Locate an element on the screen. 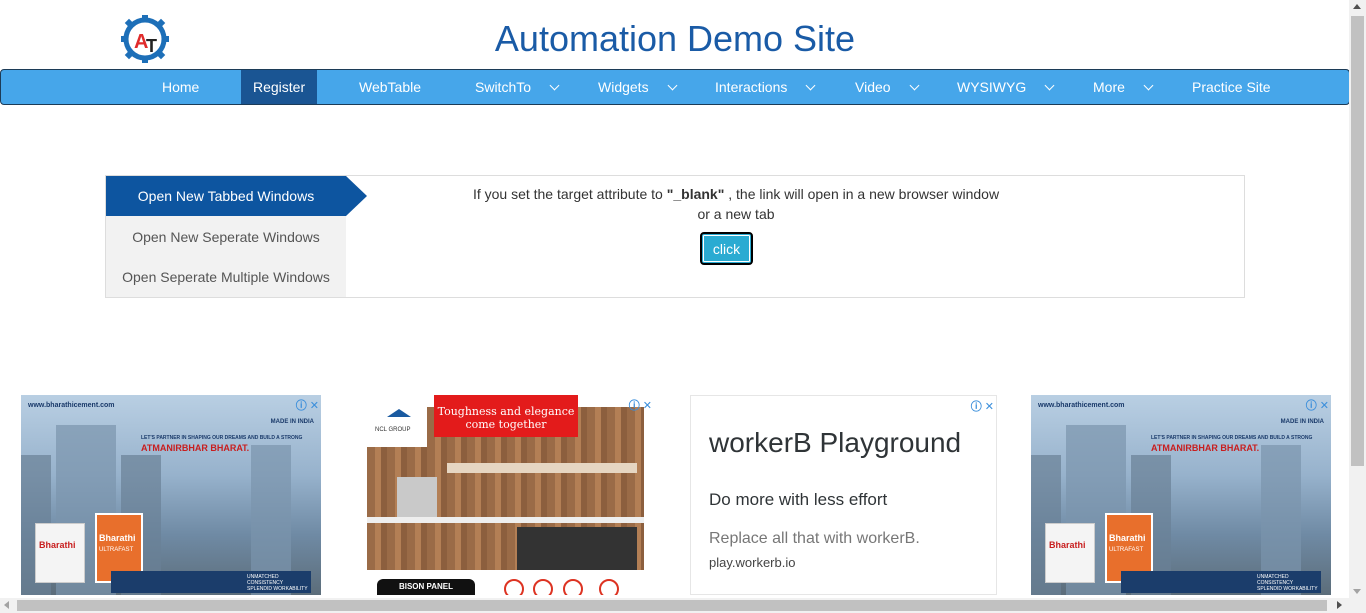 Image resolution: width=1366 pixels, height=613 pixels. nav-wysiwyg: WYSIWYG is located at coordinates (1006, 87).